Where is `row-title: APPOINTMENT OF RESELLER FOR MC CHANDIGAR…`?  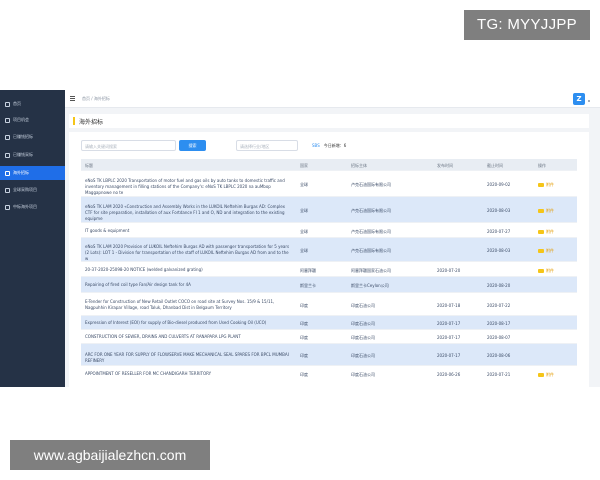
row-title: APPOINTMENT OF RESELLER FOR MC CHANDIGAR… is located at coordinates (189, 374).